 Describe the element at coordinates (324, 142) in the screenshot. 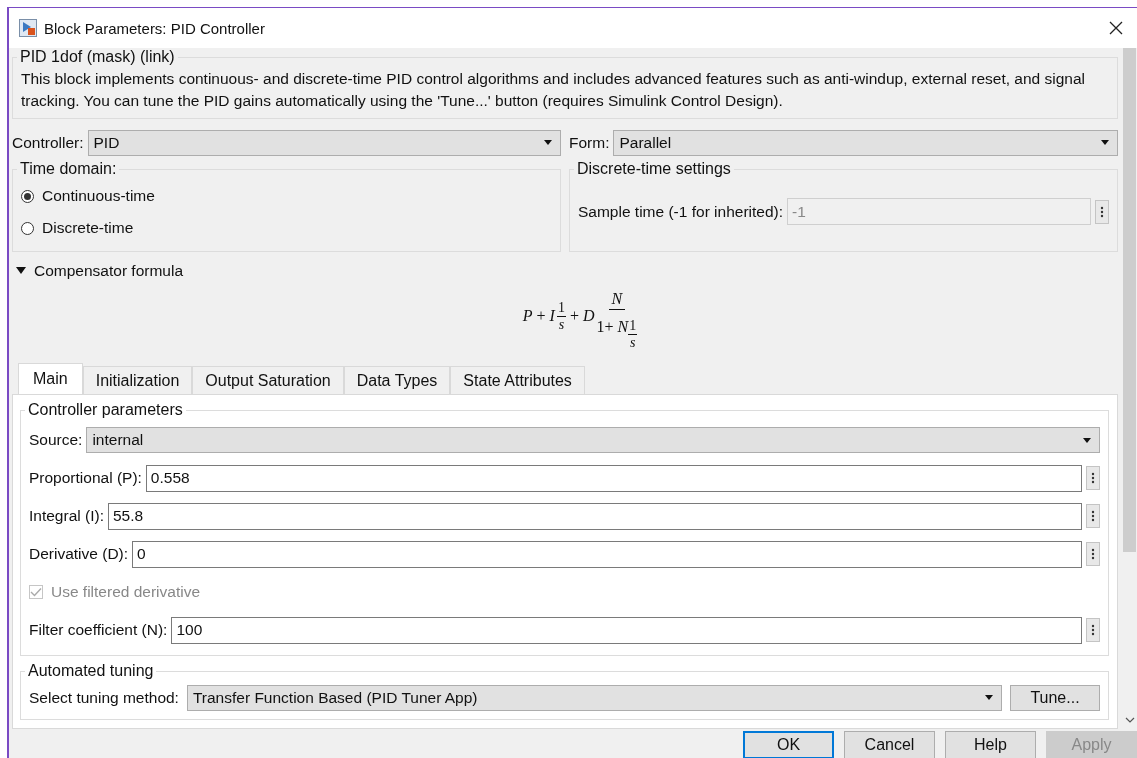

I see `dropdown: PID` at that location.